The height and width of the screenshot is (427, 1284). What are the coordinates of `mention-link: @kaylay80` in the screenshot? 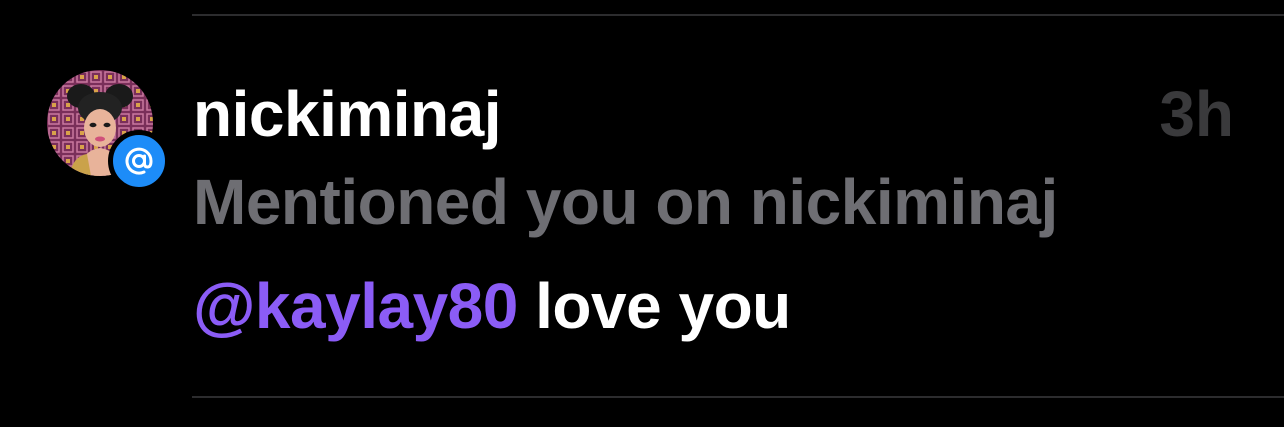 It's located at (355, 306).